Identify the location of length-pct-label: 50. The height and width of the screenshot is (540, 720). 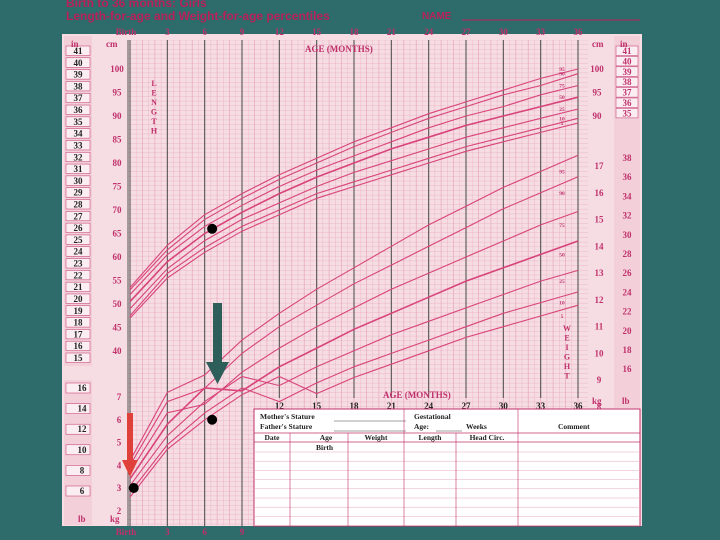
(562, 98).